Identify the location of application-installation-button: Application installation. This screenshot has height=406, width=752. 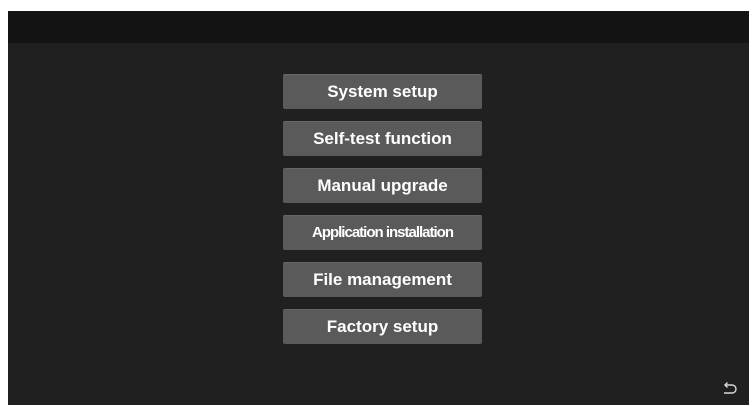
(382, 232).